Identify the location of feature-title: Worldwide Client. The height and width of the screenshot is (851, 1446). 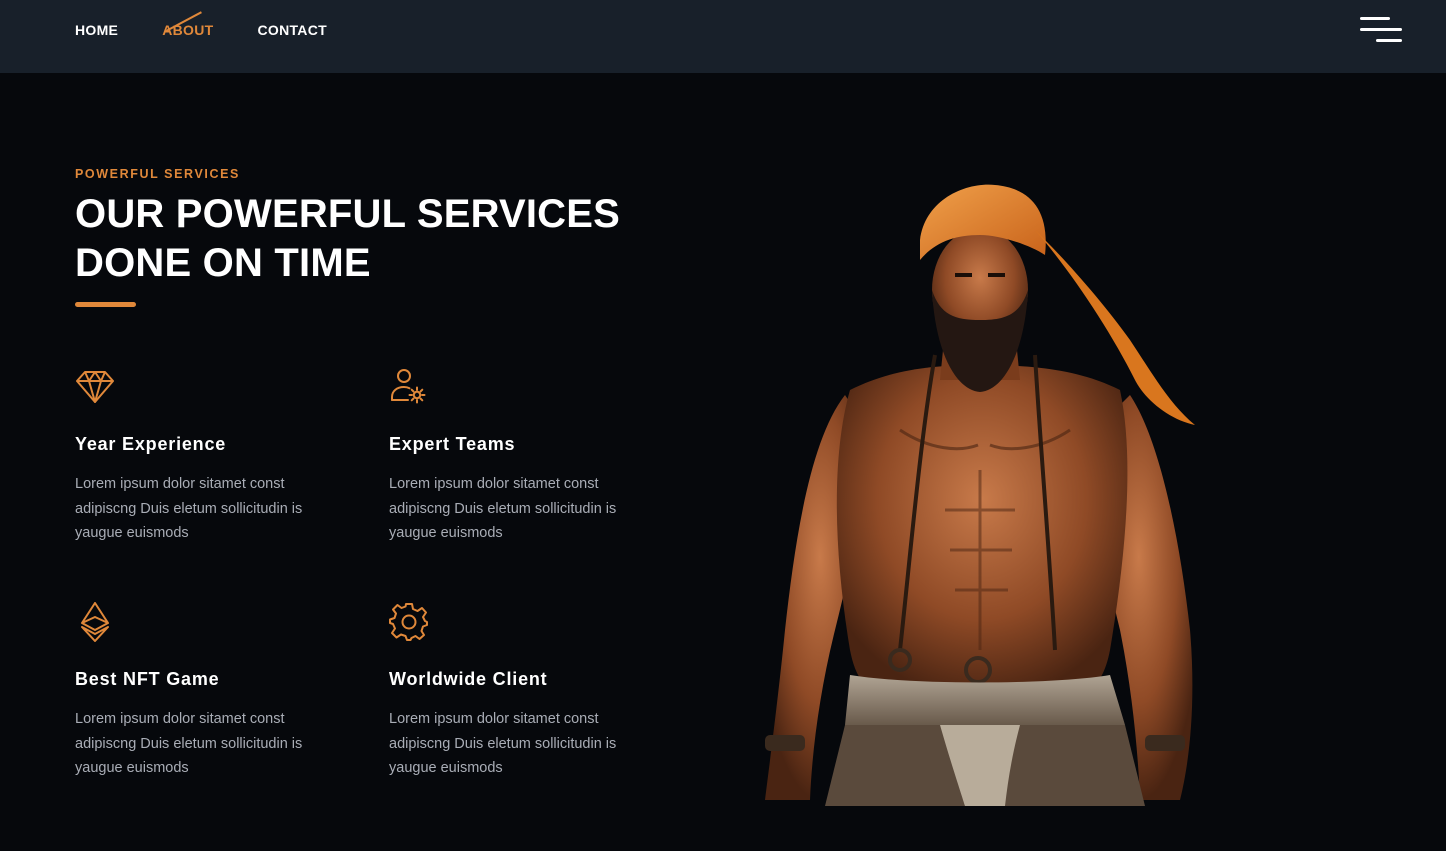
(468, 679).